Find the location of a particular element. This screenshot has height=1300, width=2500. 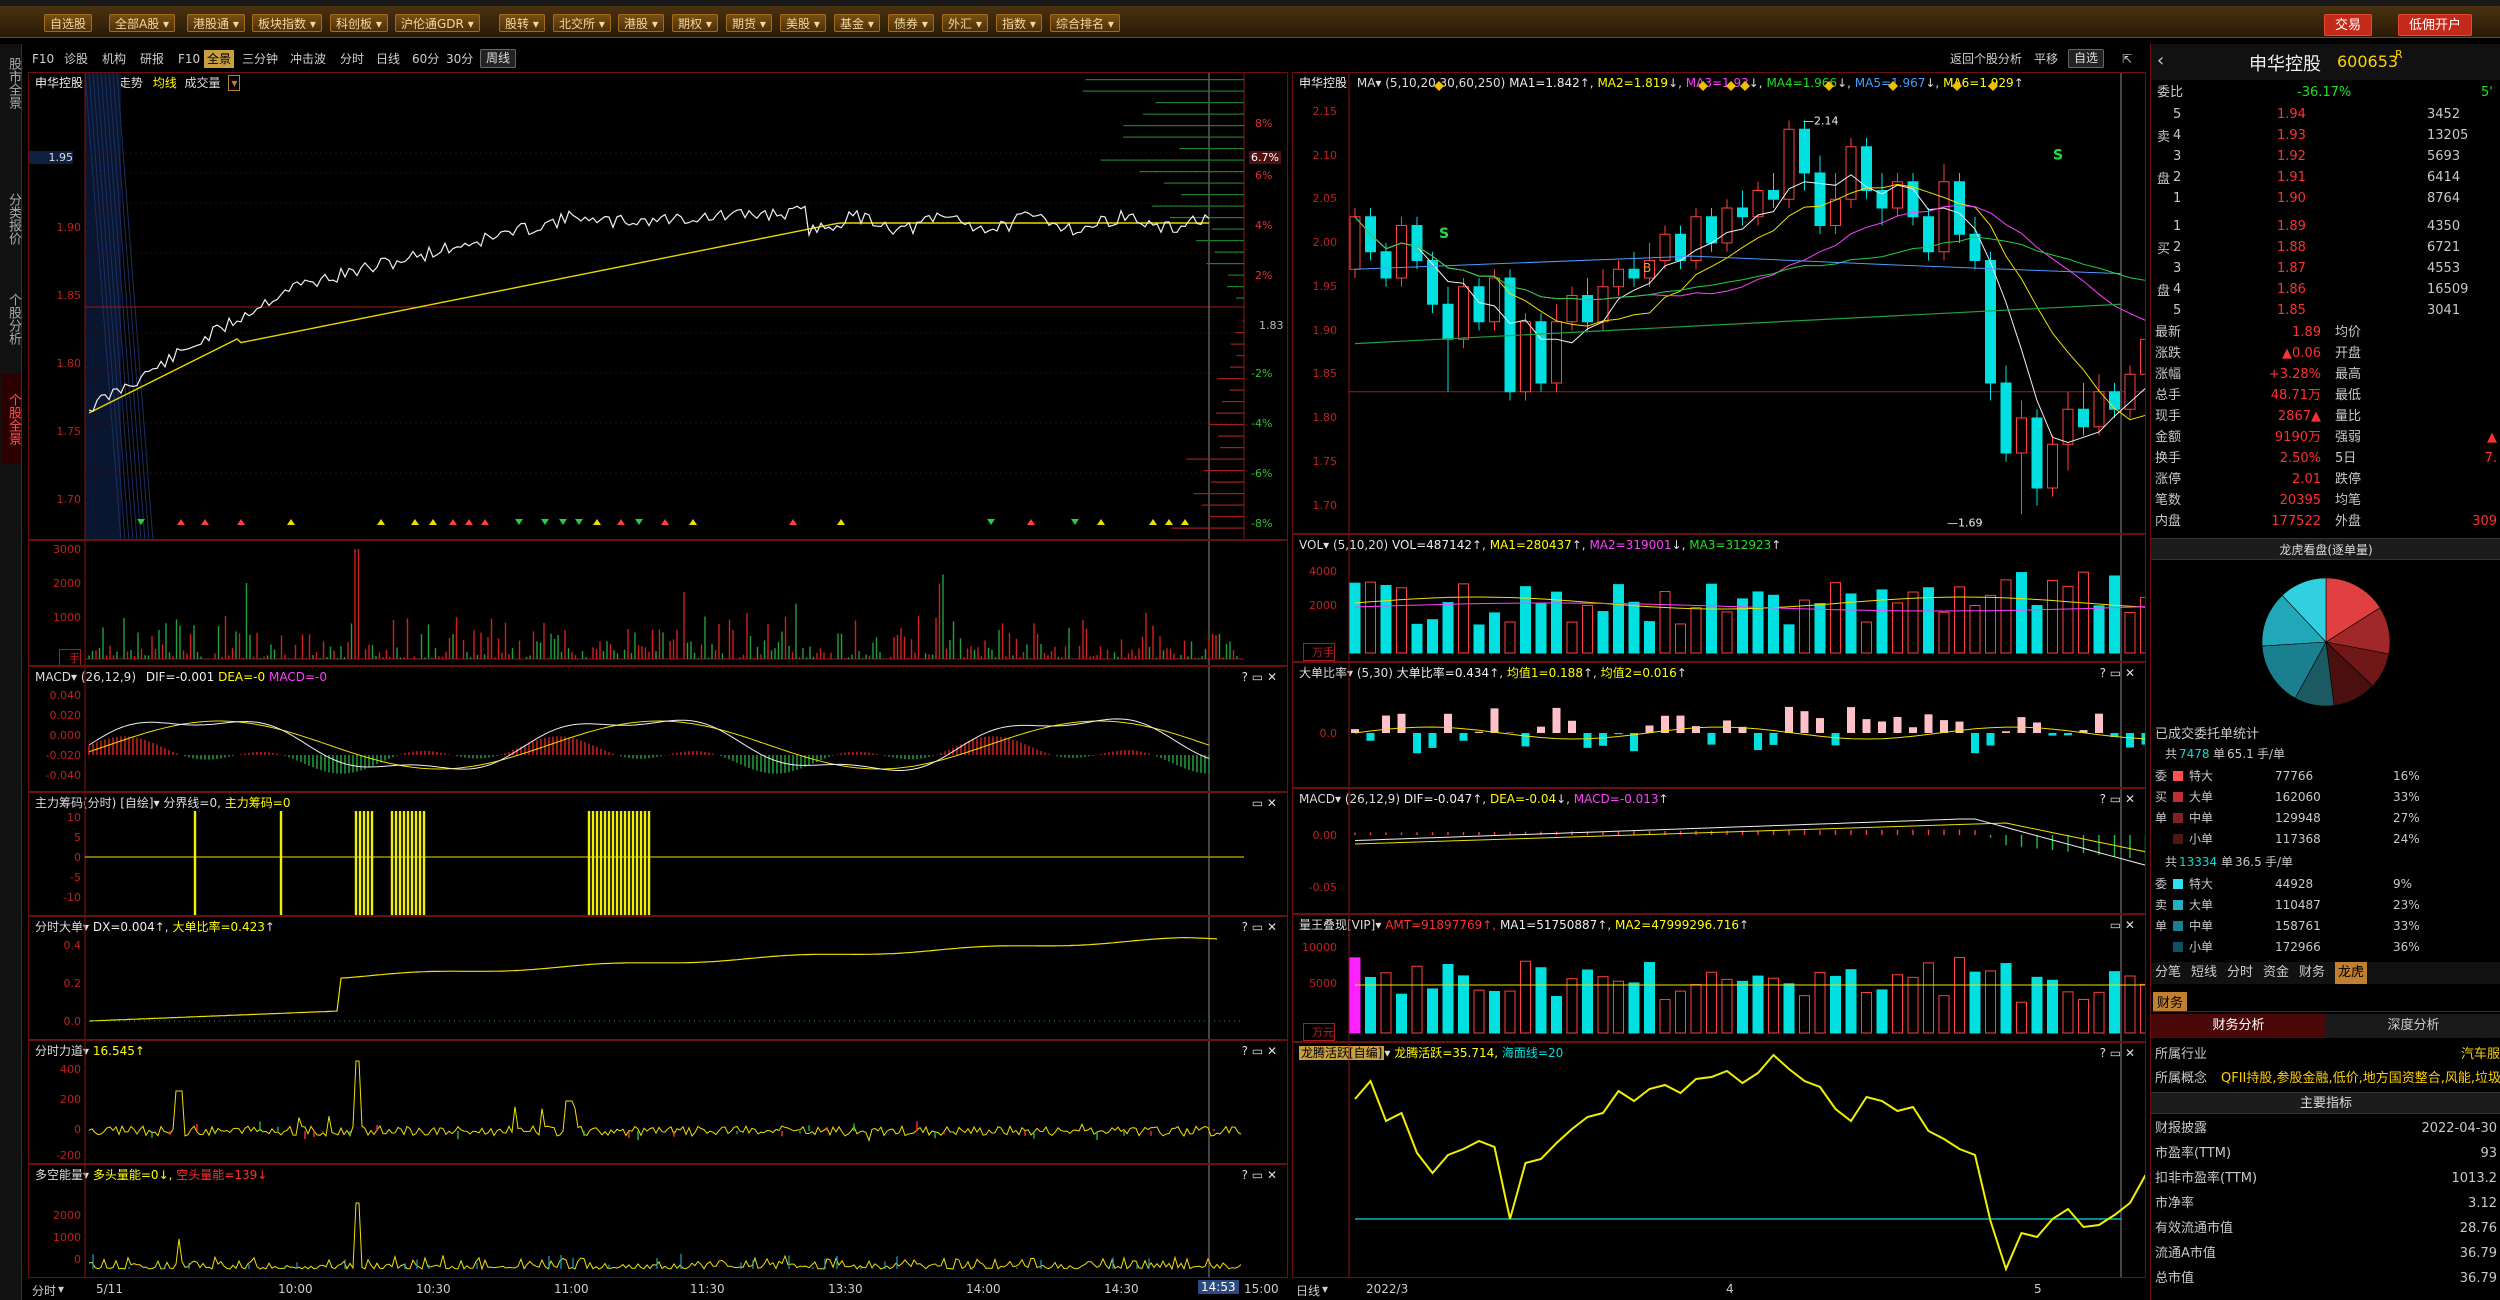

tab-finance: 财务 is located at coordinates (2312, 973).